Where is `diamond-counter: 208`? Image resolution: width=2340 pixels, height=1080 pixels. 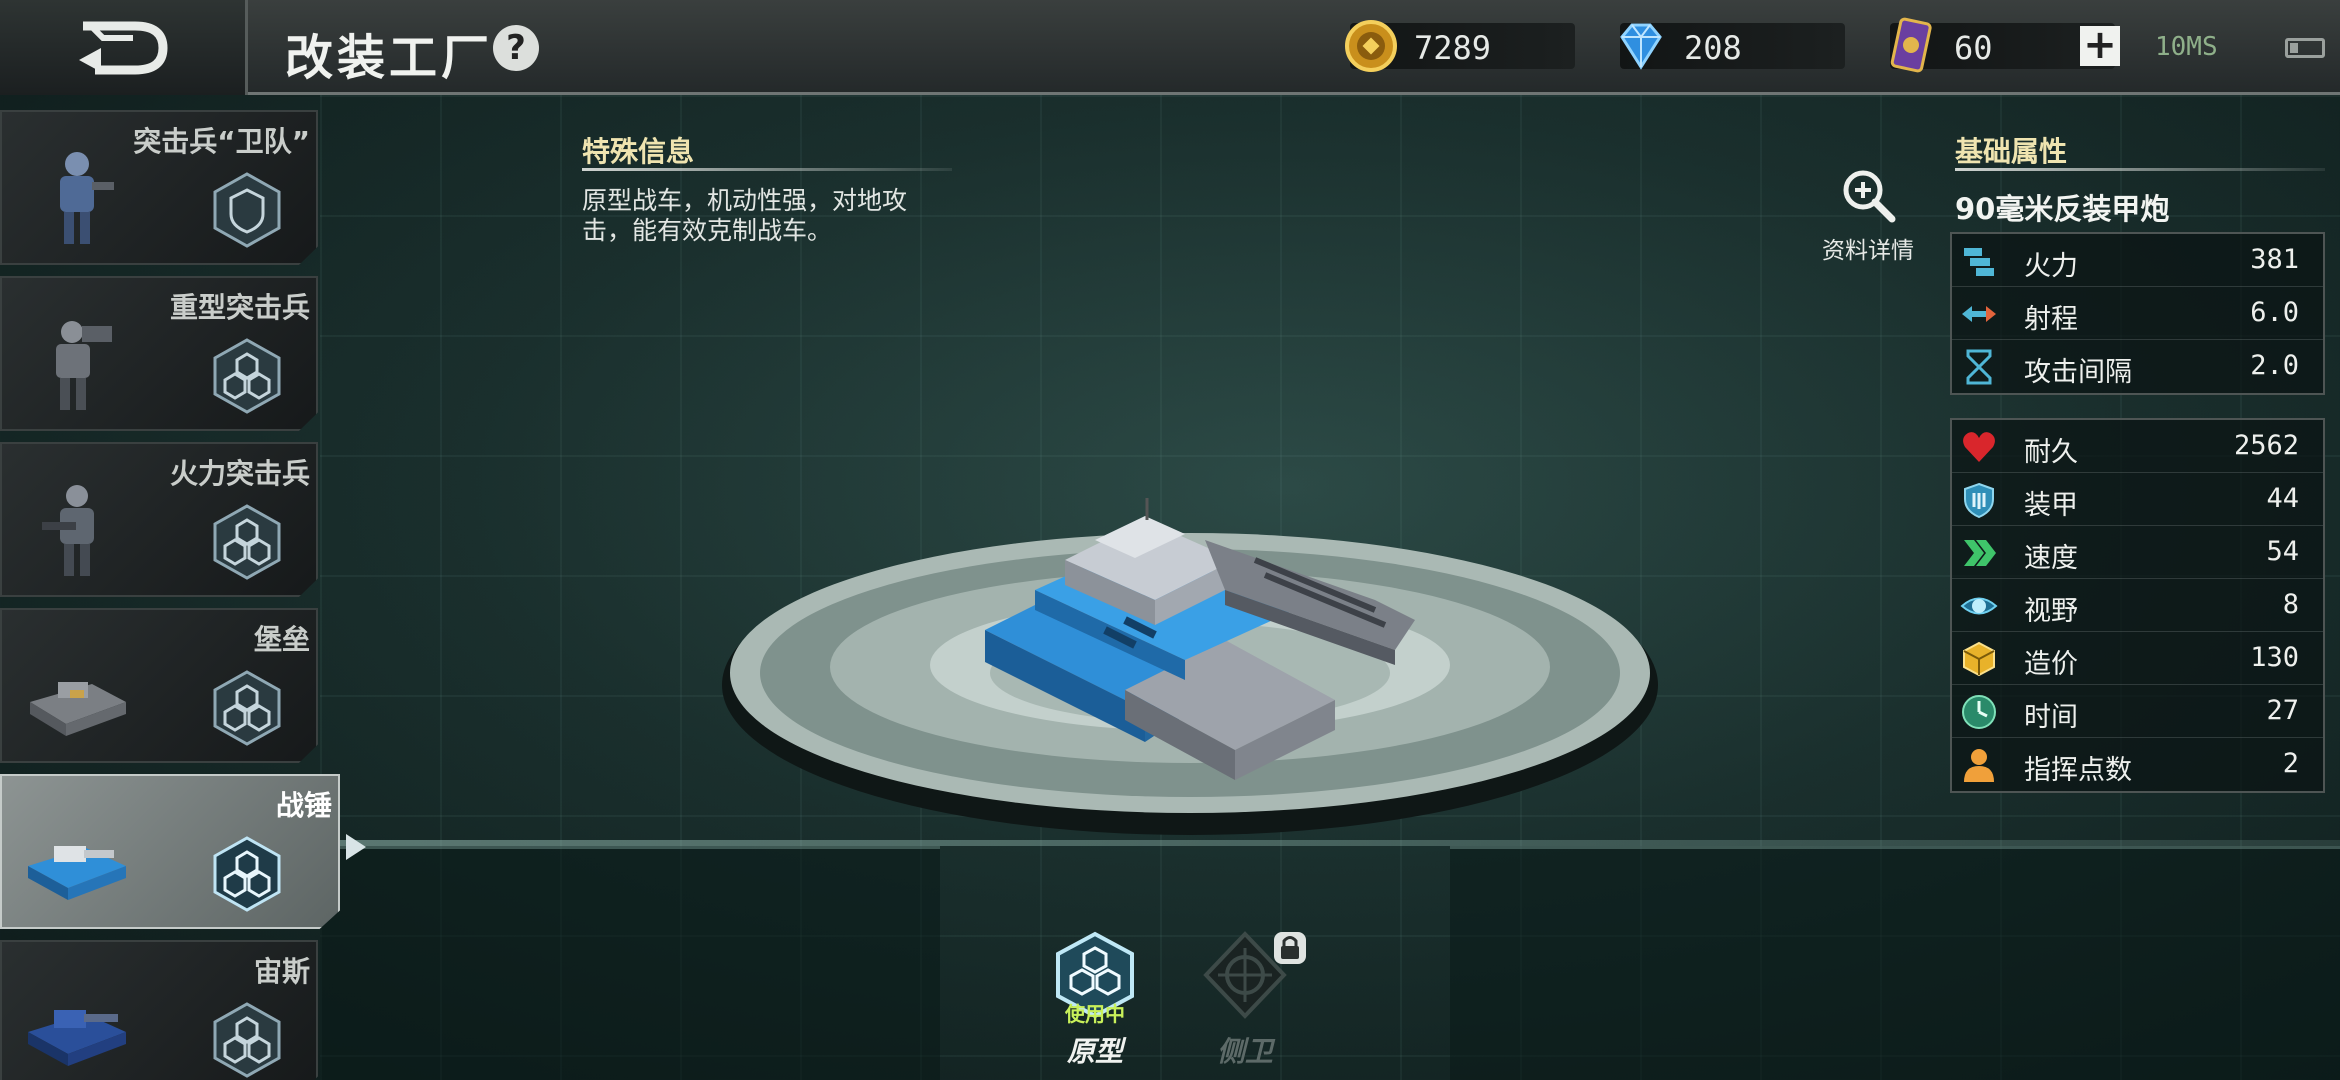 diamond-counter: 208 is located at coordinates (1732, 46).